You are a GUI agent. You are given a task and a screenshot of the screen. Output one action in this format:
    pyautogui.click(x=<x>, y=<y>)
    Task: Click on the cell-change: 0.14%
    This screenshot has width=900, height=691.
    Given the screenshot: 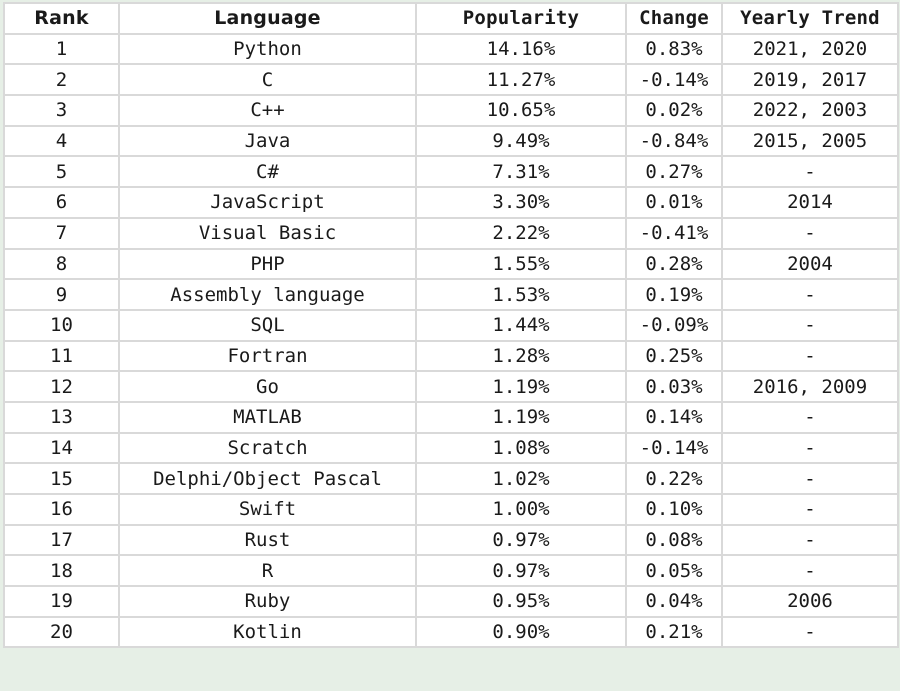 What is the action you would take?
    pyautogui.click(x=674, y=417)
    